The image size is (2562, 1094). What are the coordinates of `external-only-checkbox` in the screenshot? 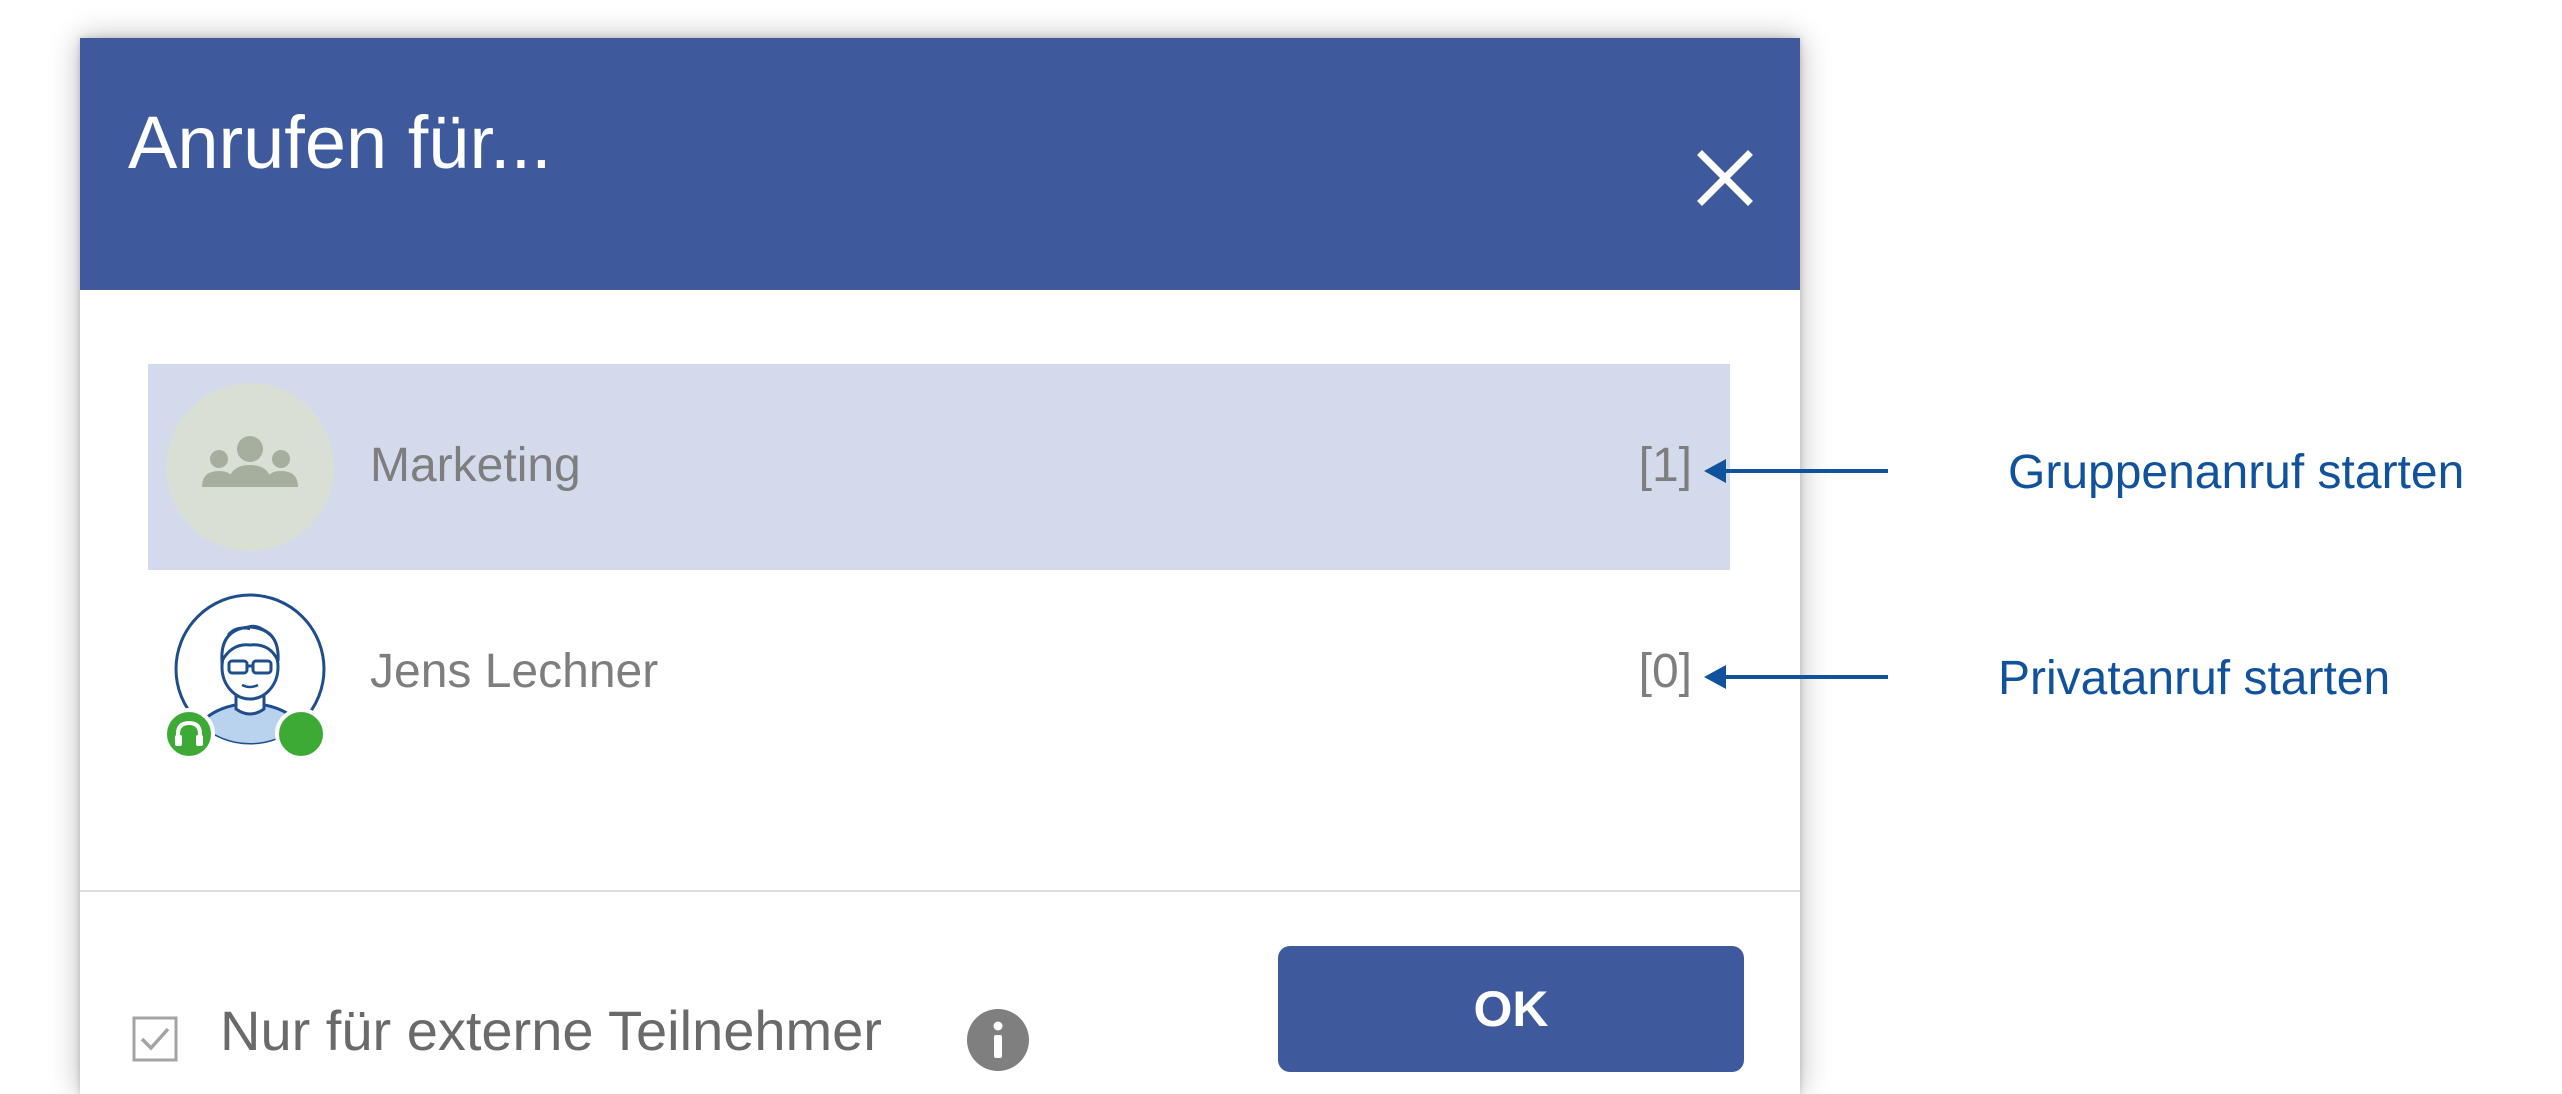 It's located at (155, 1039).